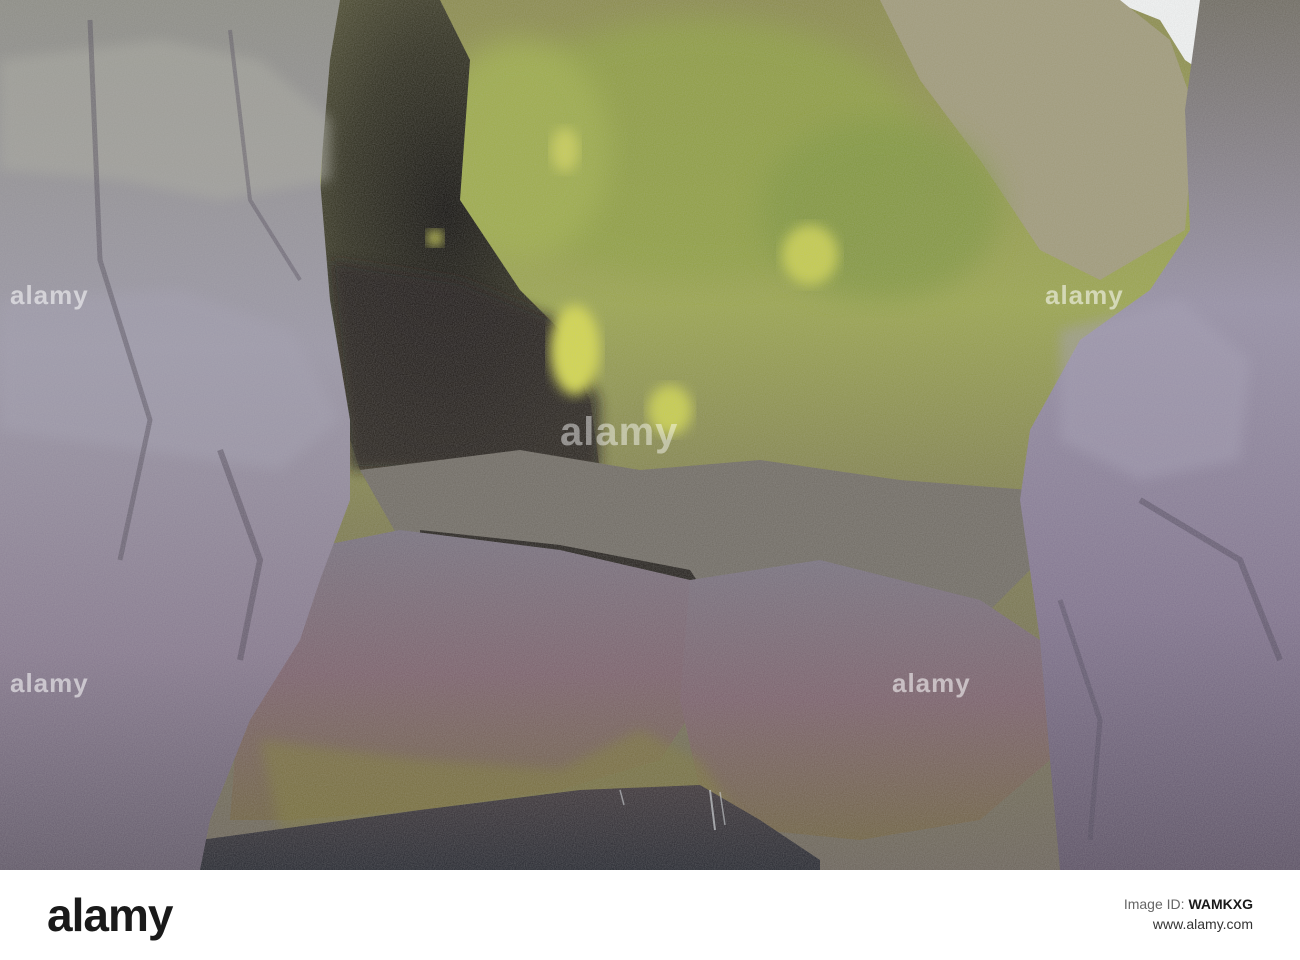 The height and width of the screenshot is (960, 1300). Describe the element at coordinates (1154, 904) in the screenshot. I see `image-id-label: Image ID:` at that location.